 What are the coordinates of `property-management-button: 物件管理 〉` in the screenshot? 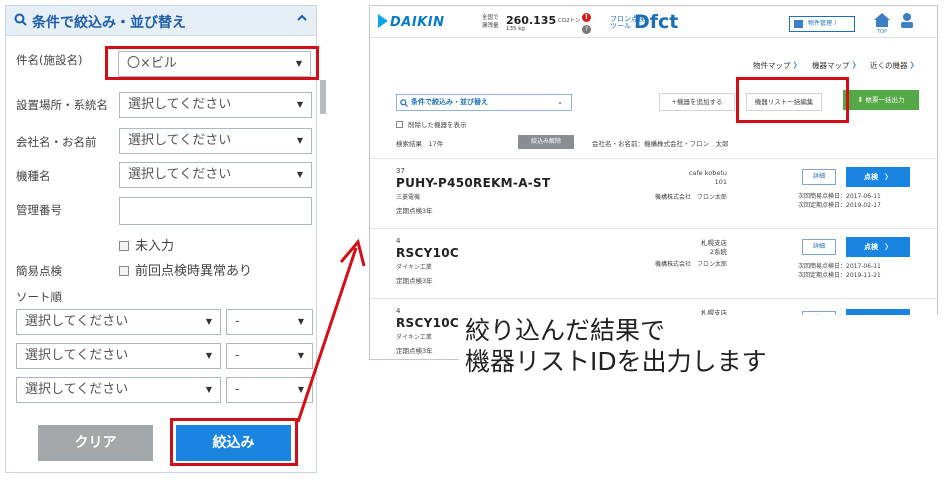 It's located at (822, 24).